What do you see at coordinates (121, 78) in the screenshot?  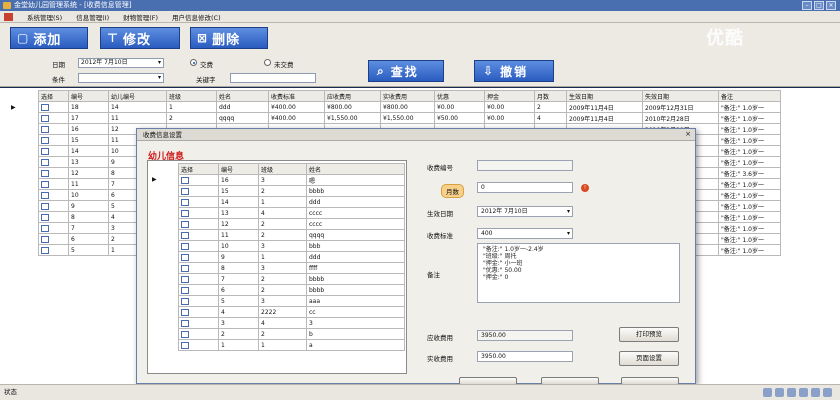 I see `condition-select: ▾` at bounding box center [121, 78].